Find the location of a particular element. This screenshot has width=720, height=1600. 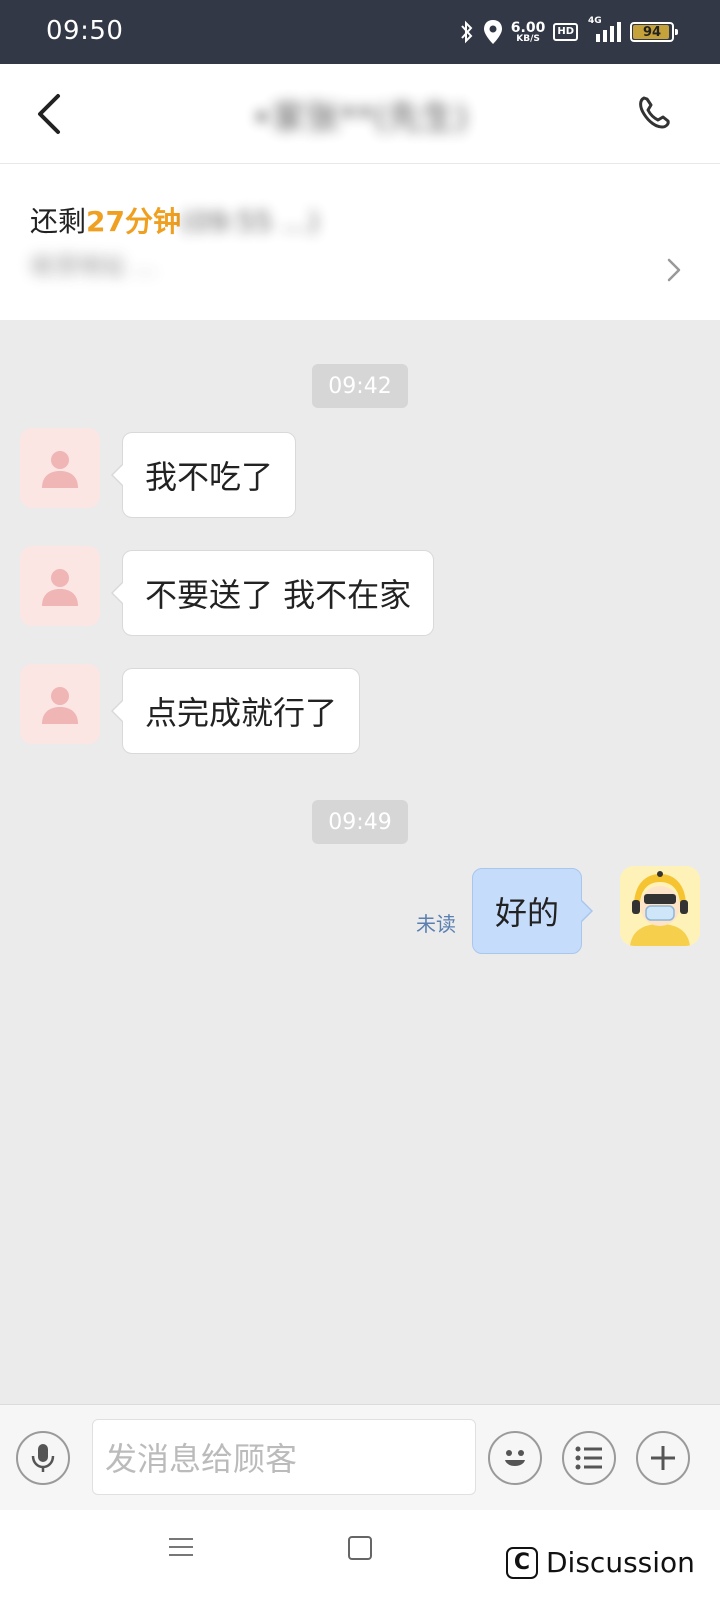

list-icon is located at coordinates (588, 1458).